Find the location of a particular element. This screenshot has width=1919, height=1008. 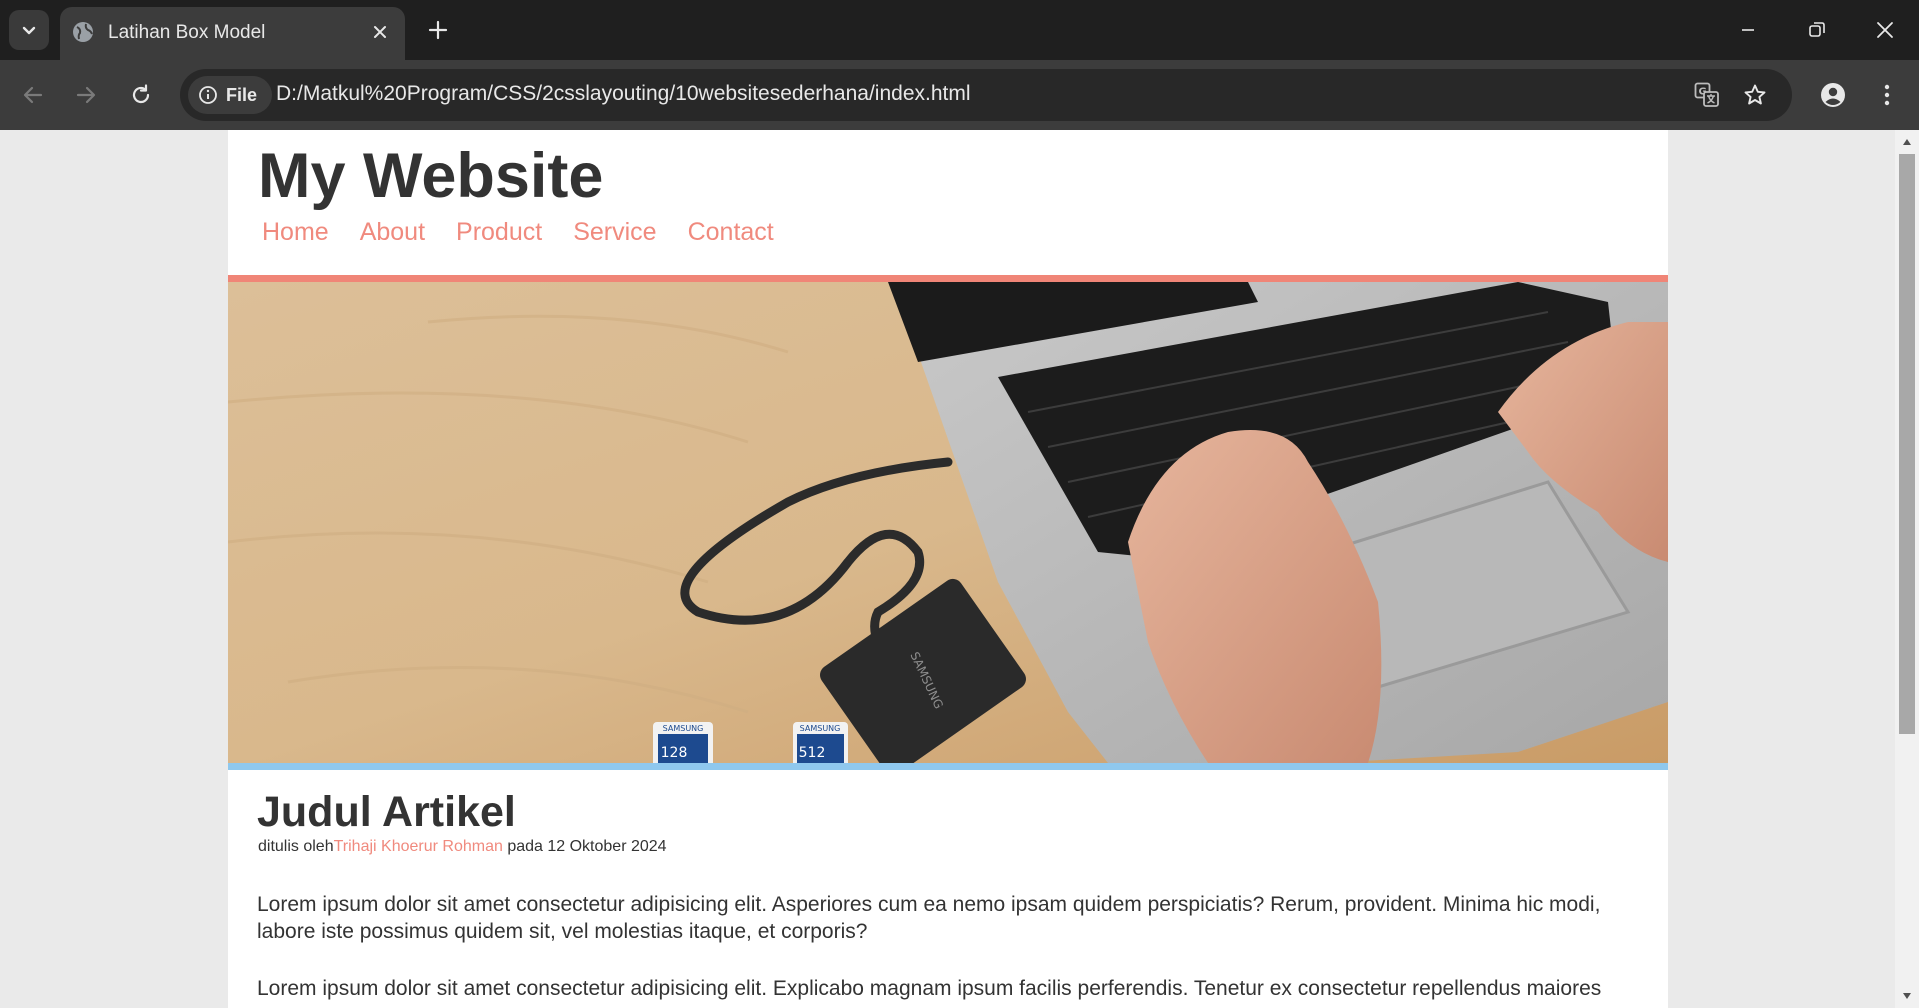

back-button is located at coordinates (33, 95).